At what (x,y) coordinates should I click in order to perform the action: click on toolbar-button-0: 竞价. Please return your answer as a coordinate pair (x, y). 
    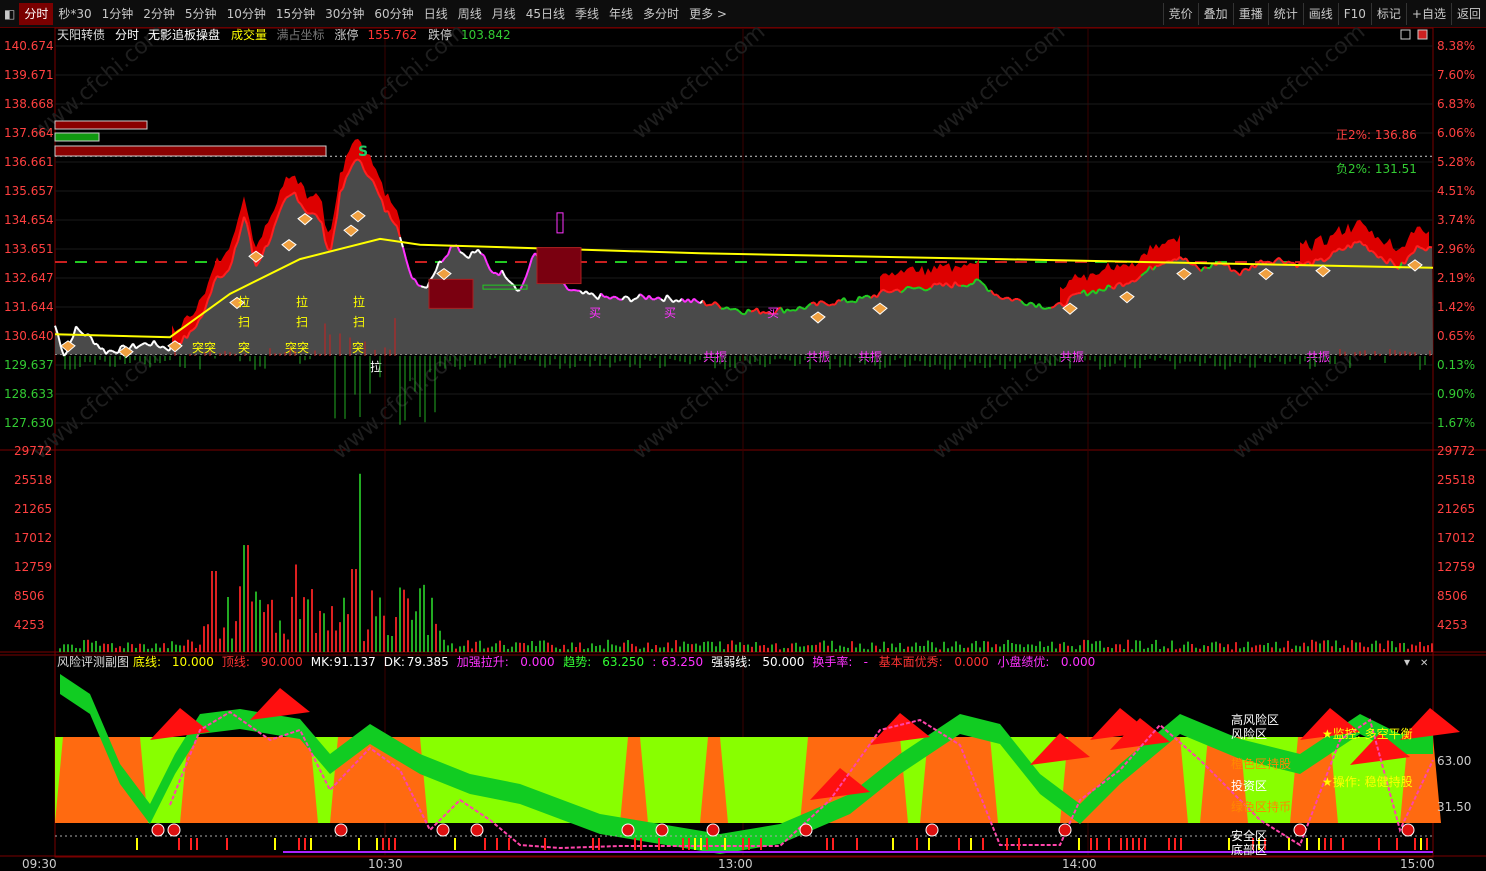
    Looking at the image, I should click on (1180, 13).